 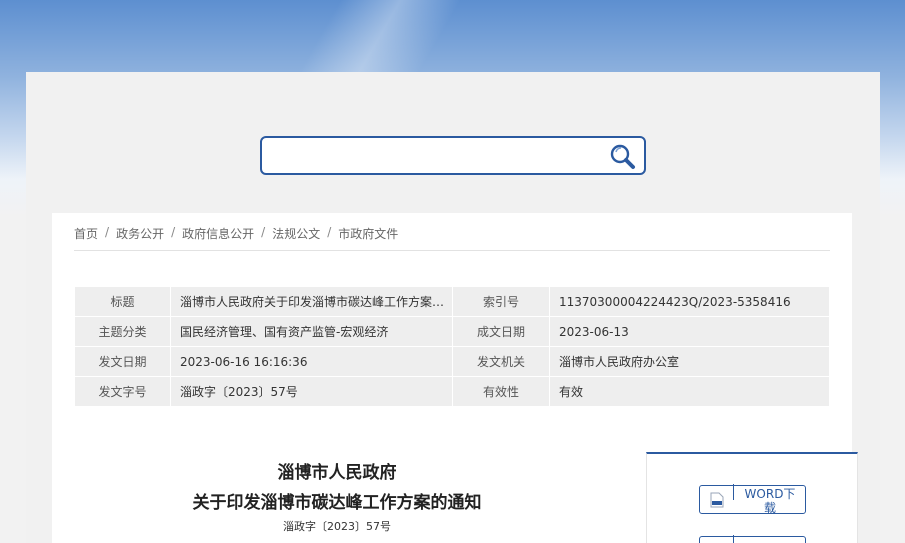 I want to click on index-label: 索引号, so click(x=501, y=302).